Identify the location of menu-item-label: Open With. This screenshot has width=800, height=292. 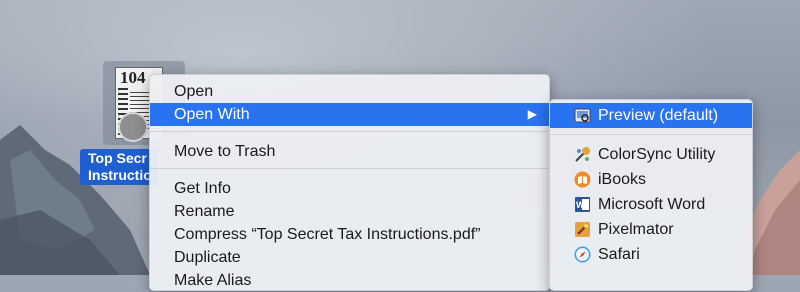
(212, 114).